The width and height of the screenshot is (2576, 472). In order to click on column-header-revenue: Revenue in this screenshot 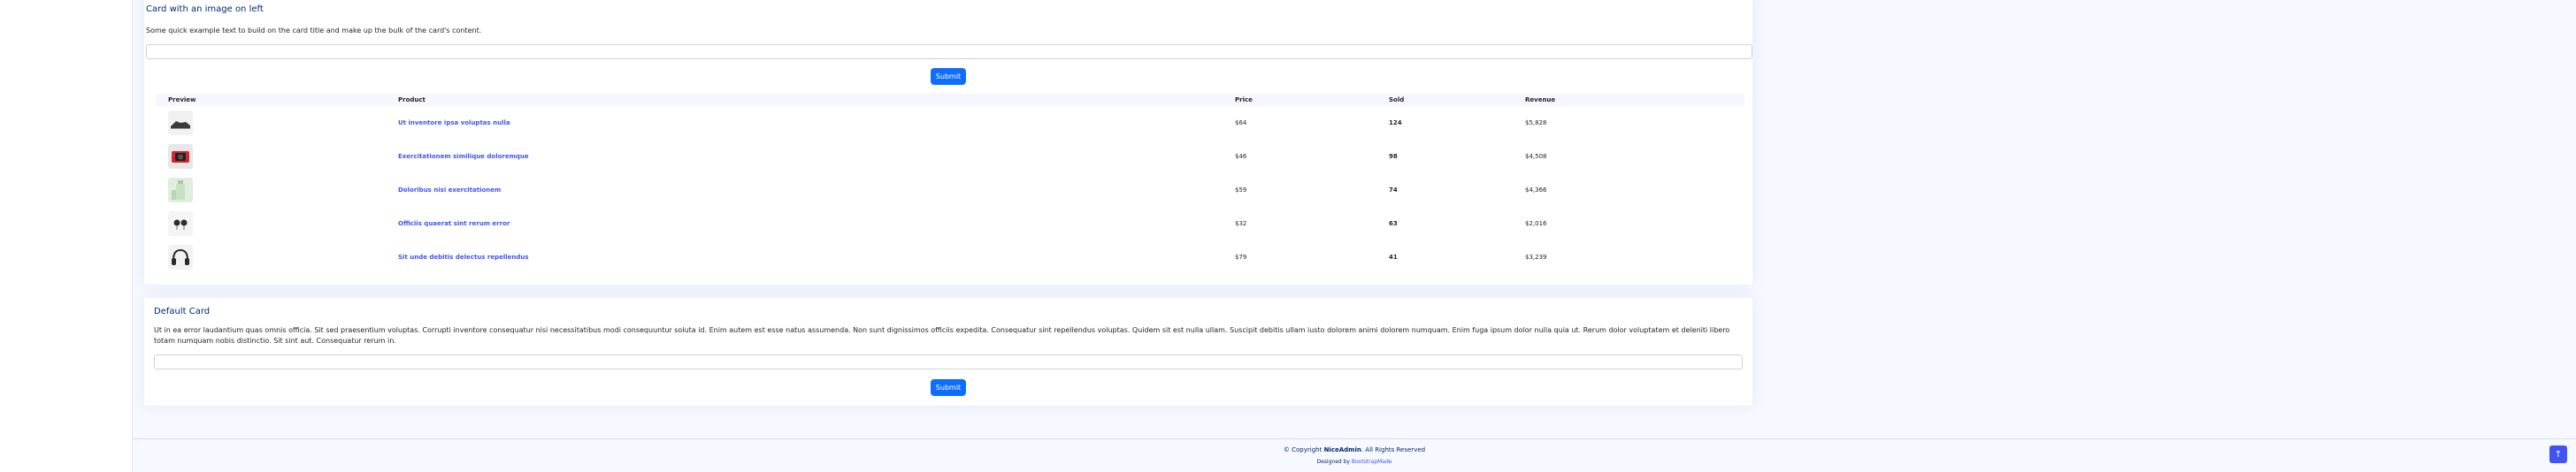, I will do `click(1540, 100)`.